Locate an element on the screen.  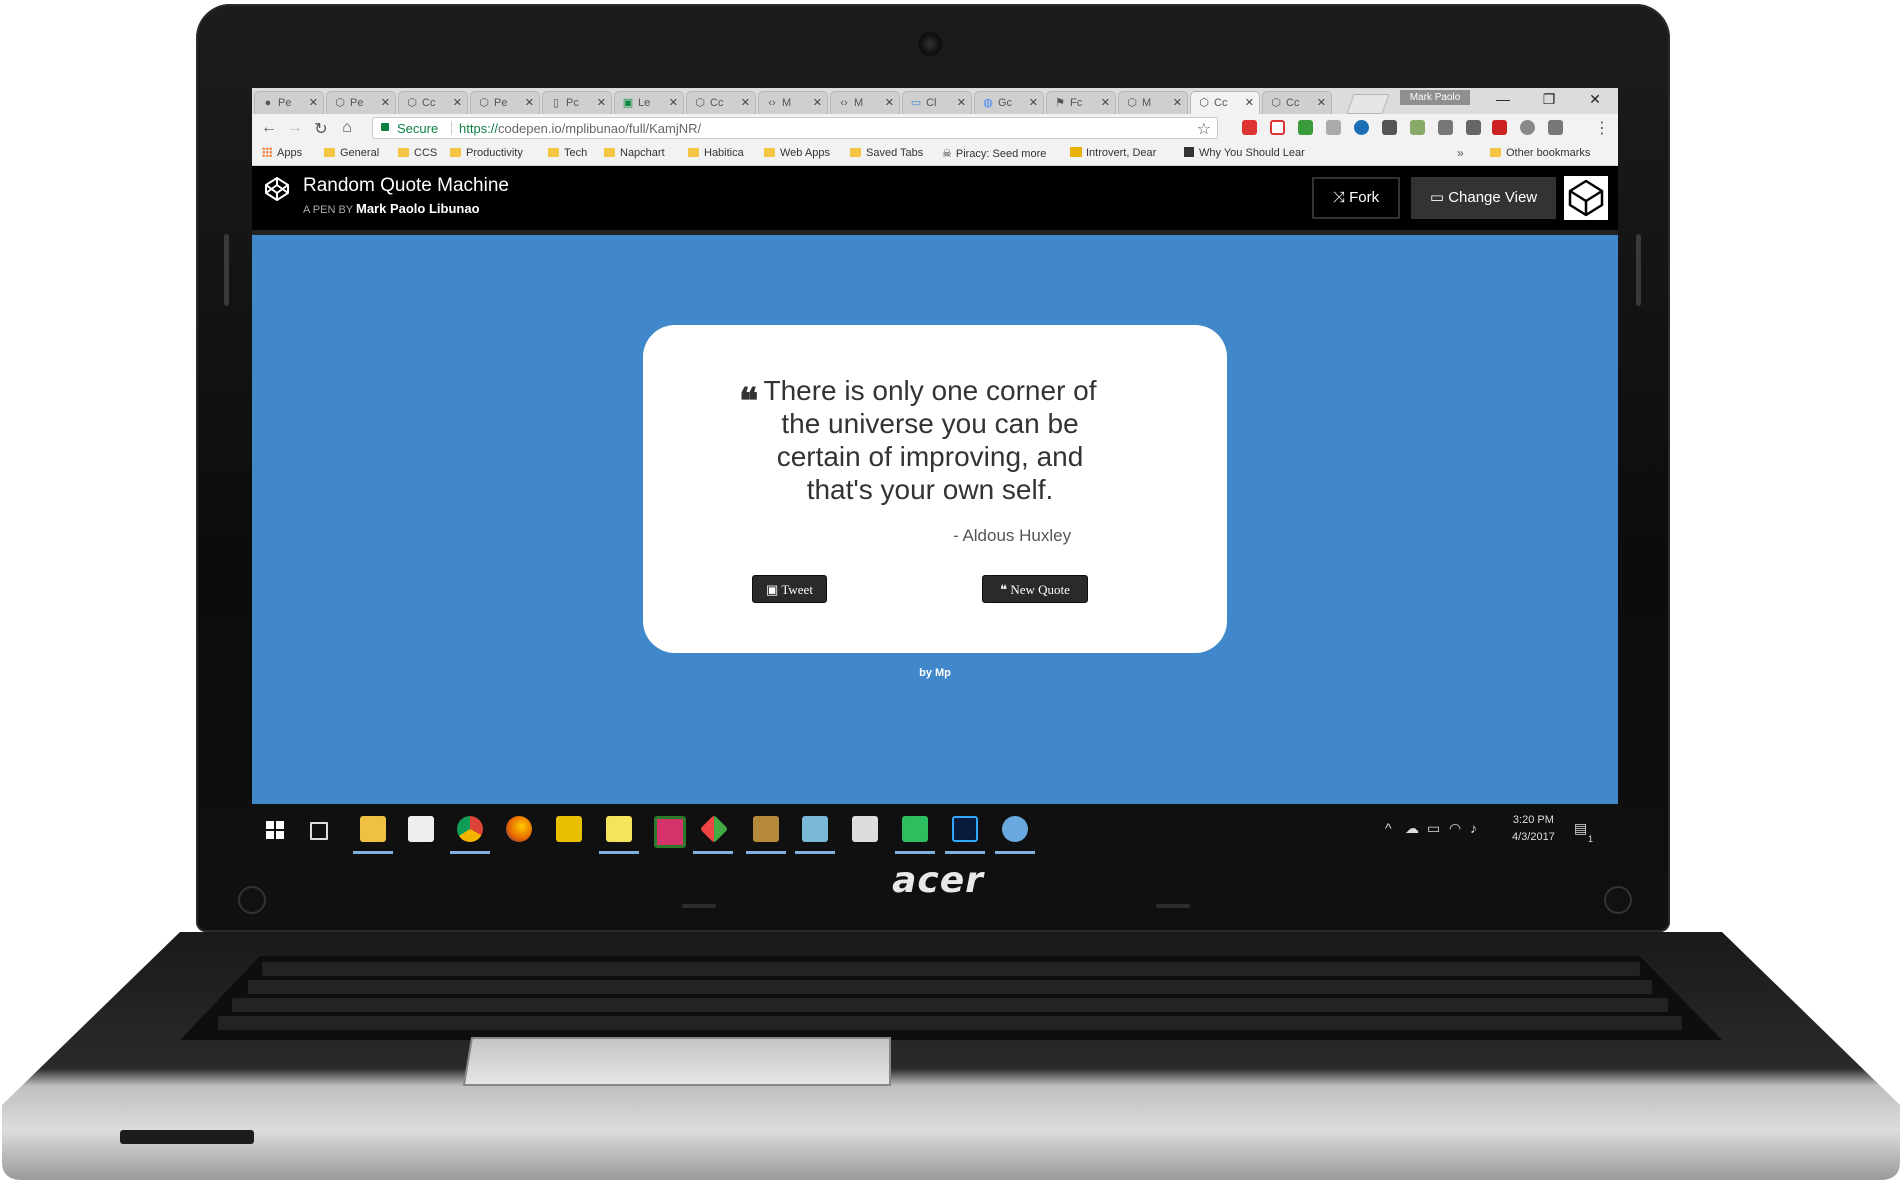
pen-author-link: Mark Paolo Libunao is located at coordinates (418, 208).